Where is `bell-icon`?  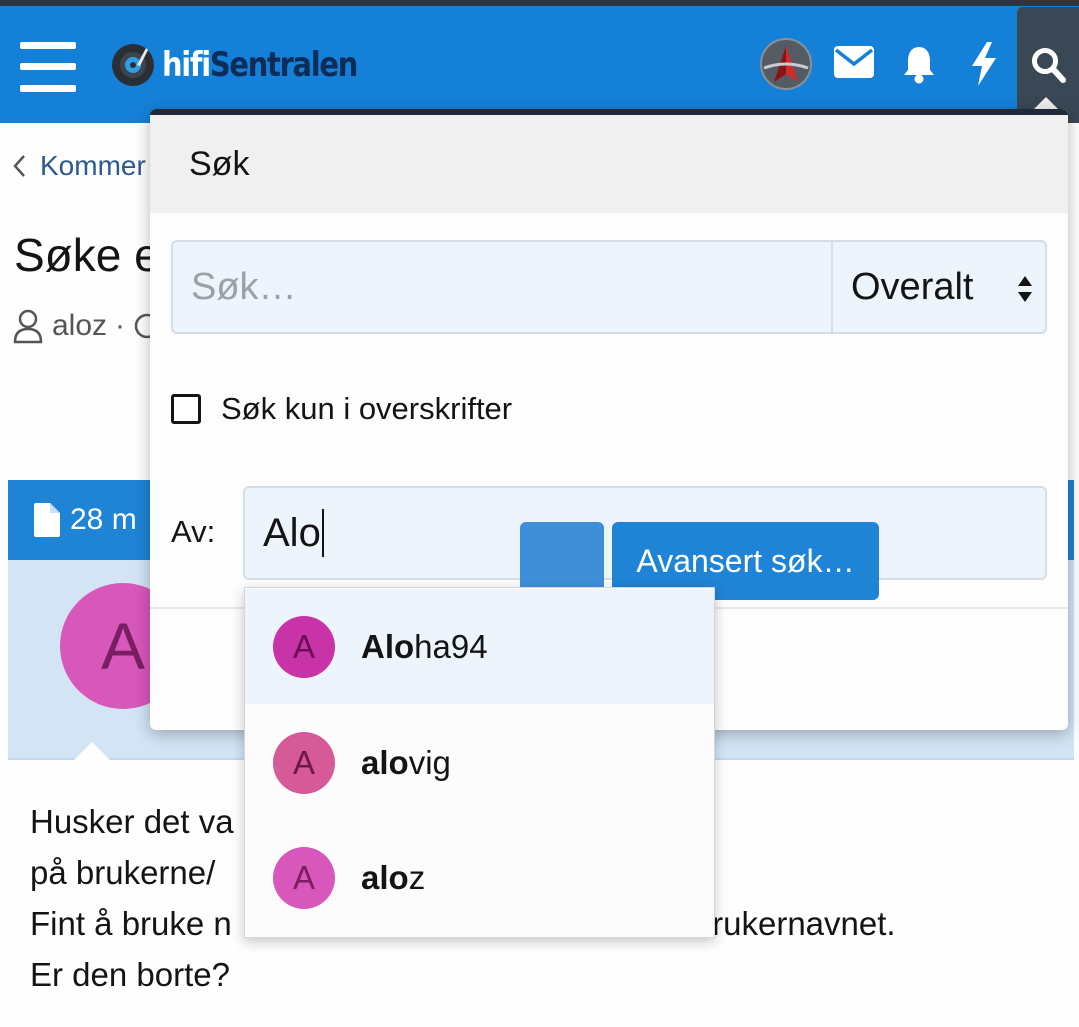 bell-icon is located at coordinates (919, 64).